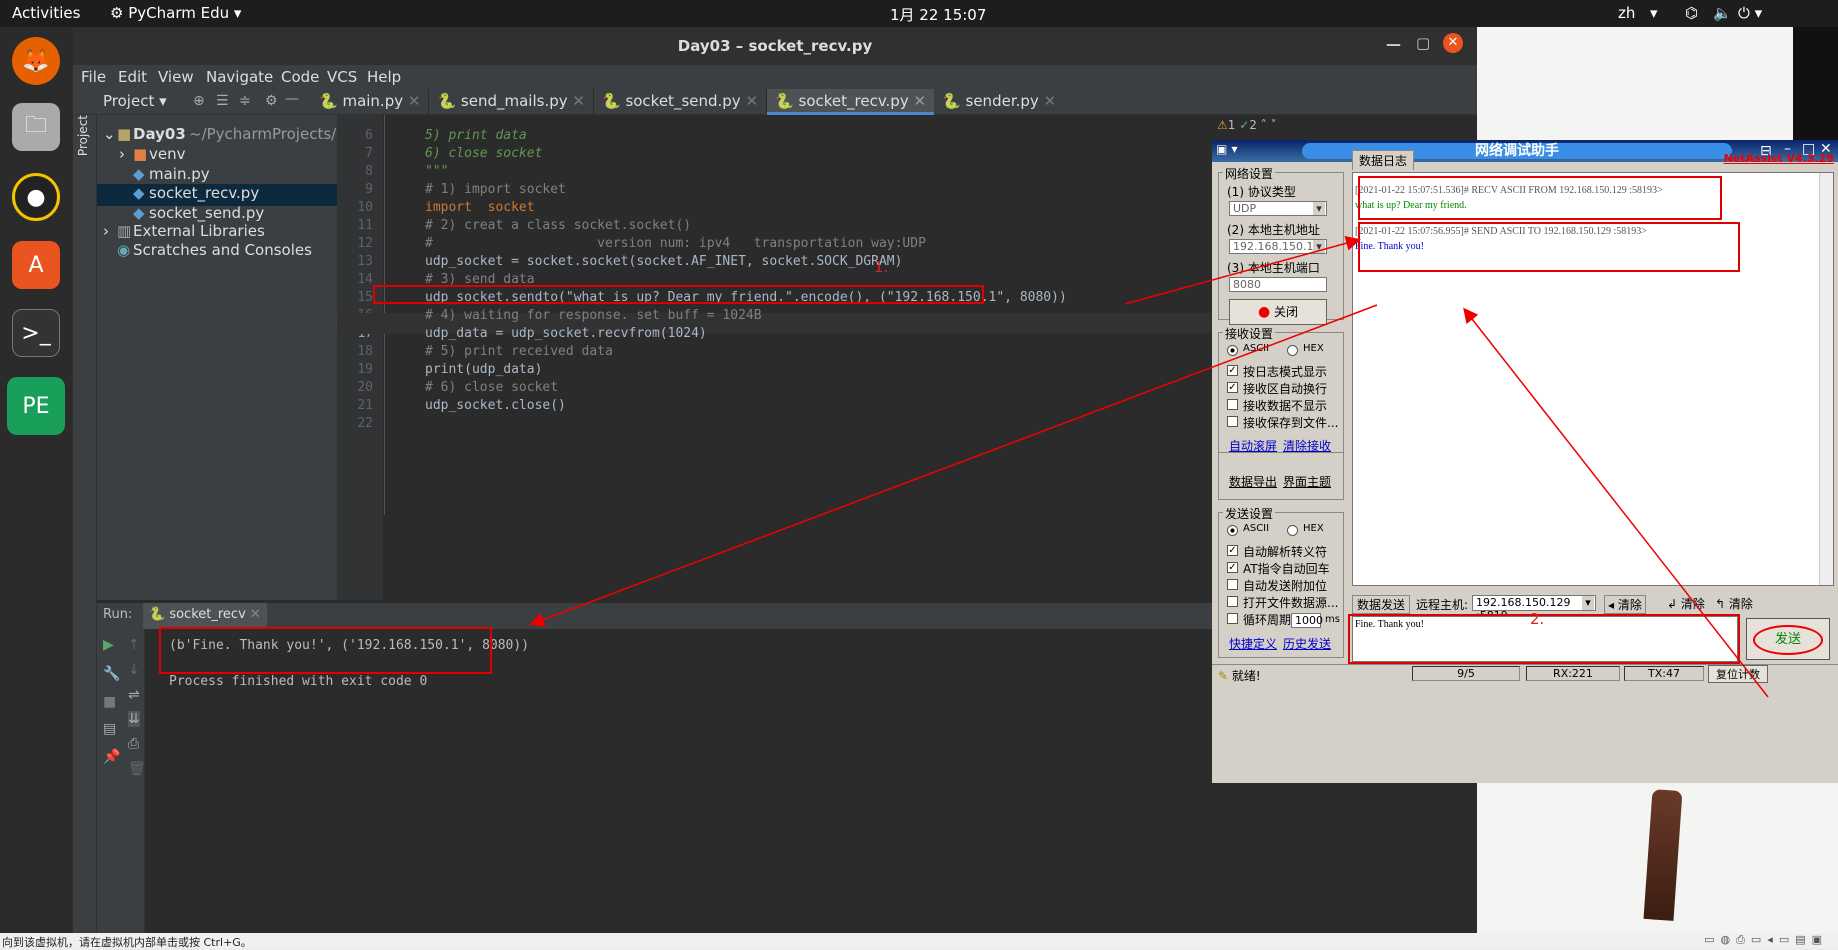  I want to click on send-button: 发送, so click(1788, 639).